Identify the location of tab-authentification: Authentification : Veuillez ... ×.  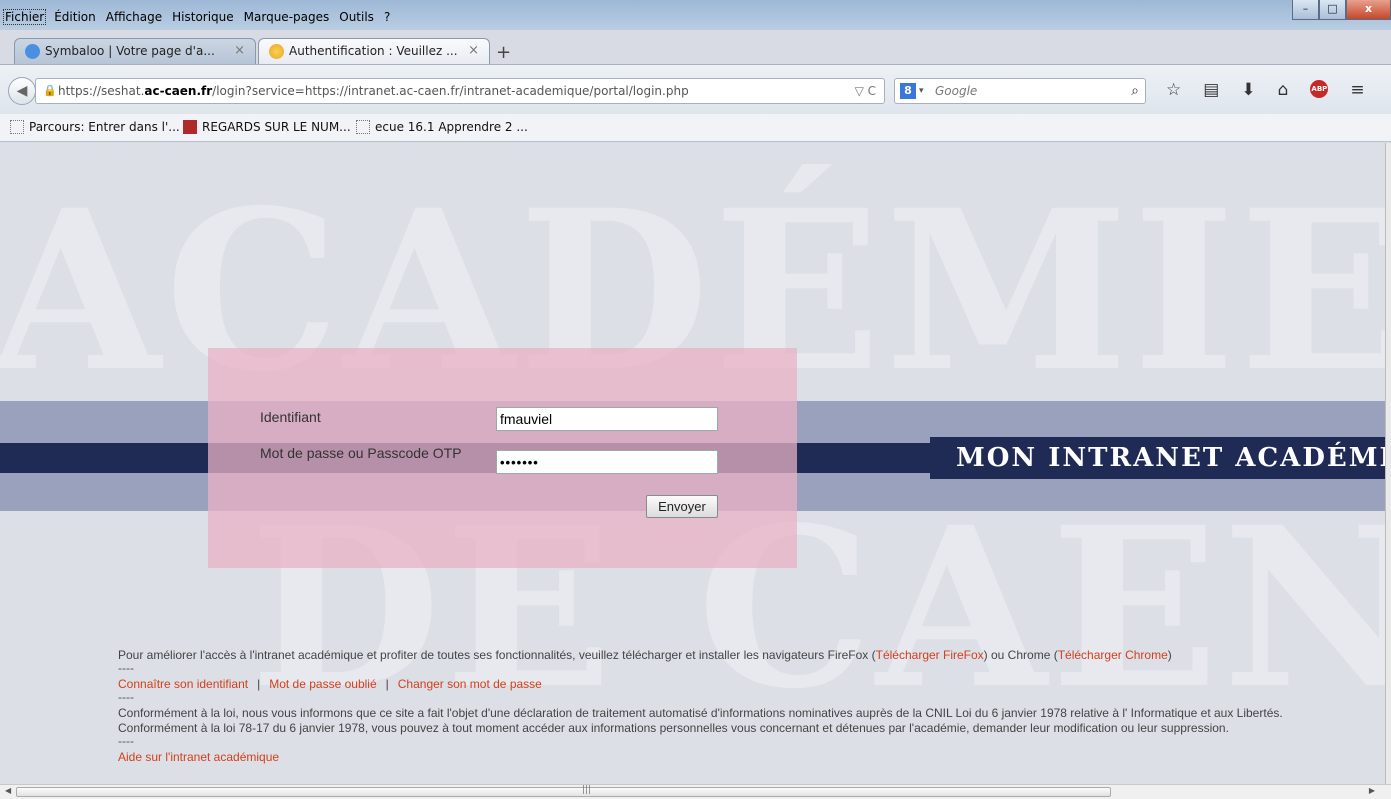
(374, 51).